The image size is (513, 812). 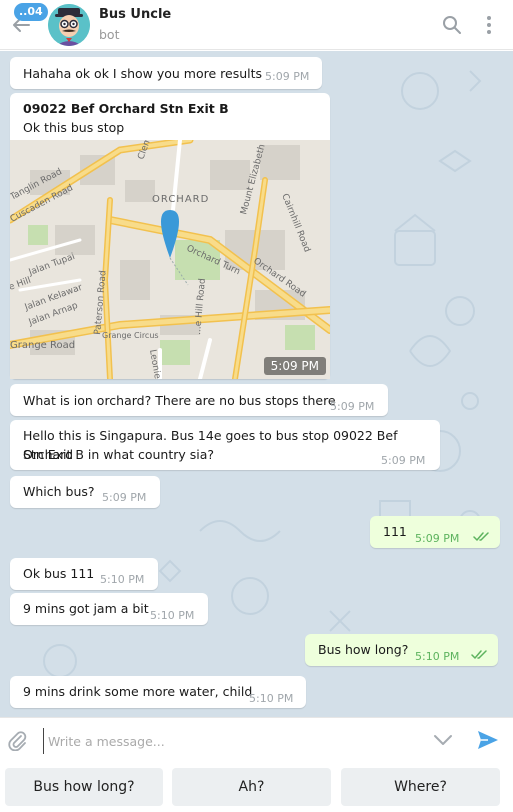 What do you see at coordinates (84, 787) in the screenshot?
I see `keyboard-button-bus-how-long: Bus how long?` at bounding box center [84, 787].